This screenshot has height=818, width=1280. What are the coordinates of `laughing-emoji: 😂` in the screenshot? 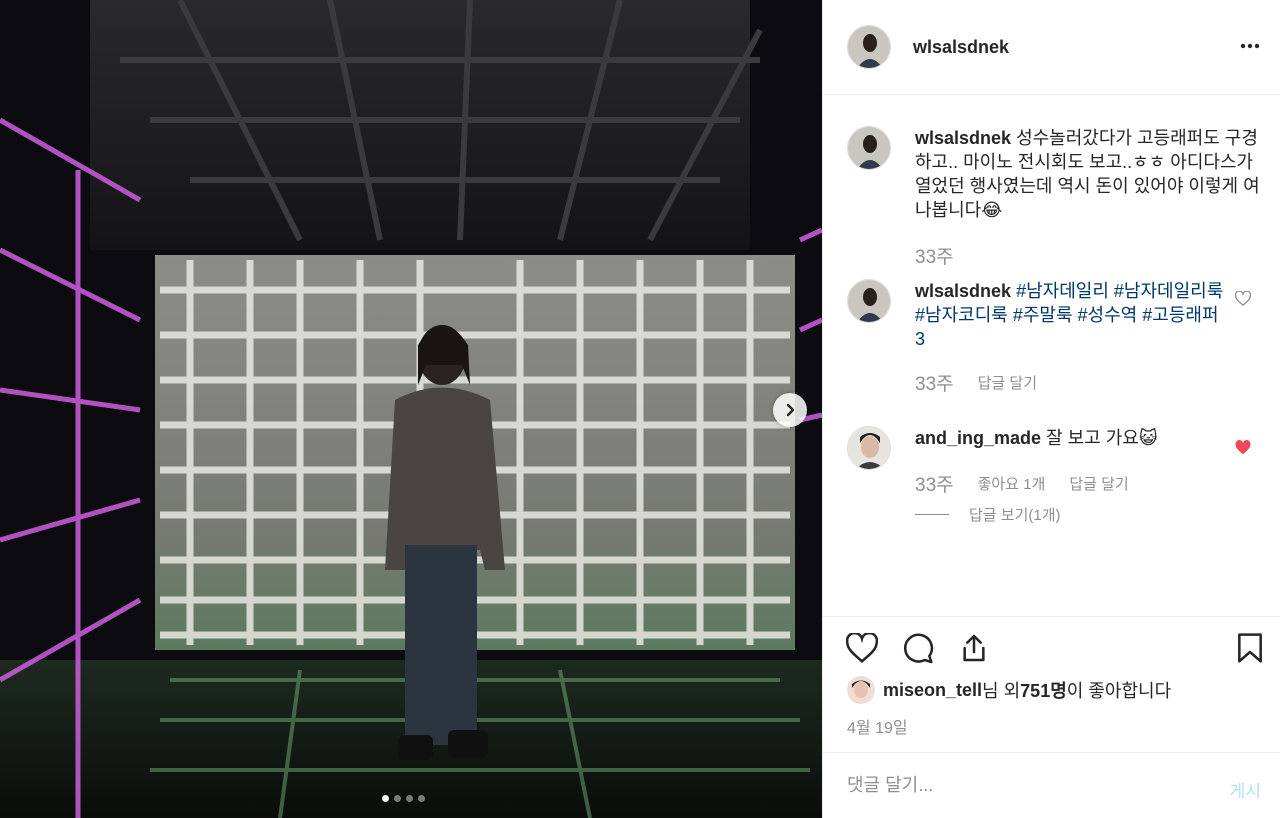 It's located at (992, 210).